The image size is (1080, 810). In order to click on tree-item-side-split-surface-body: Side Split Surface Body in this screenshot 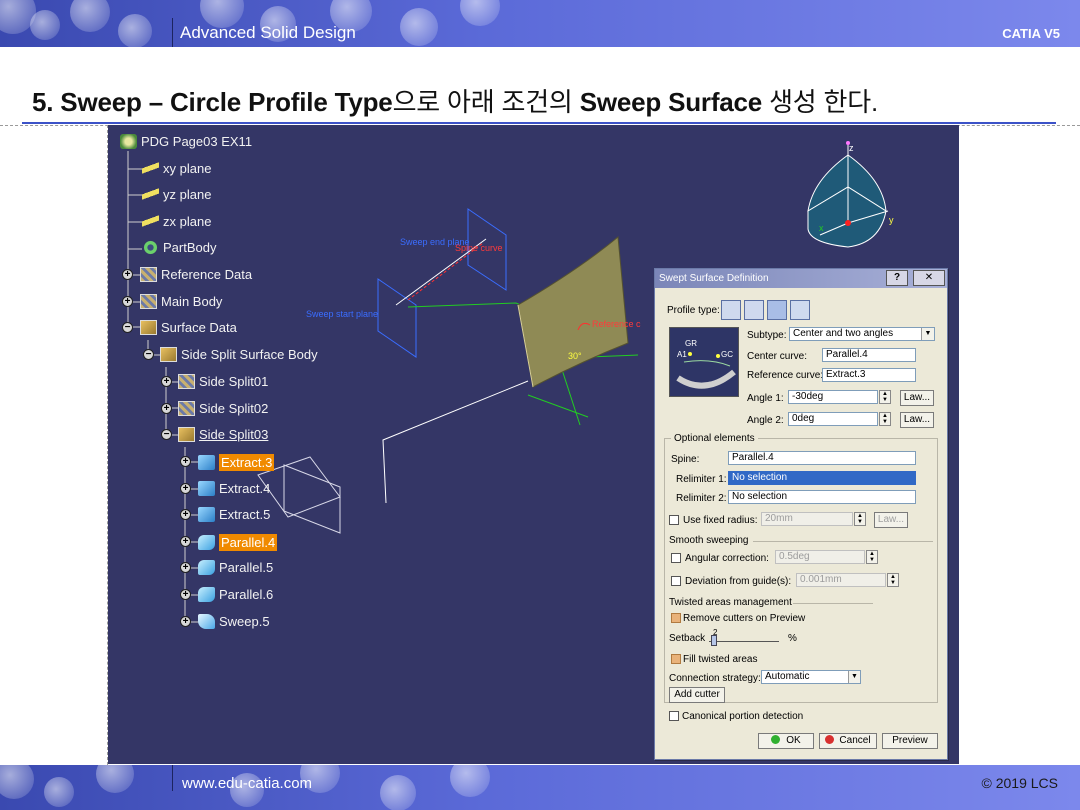, I will do `click(239, 354)`.